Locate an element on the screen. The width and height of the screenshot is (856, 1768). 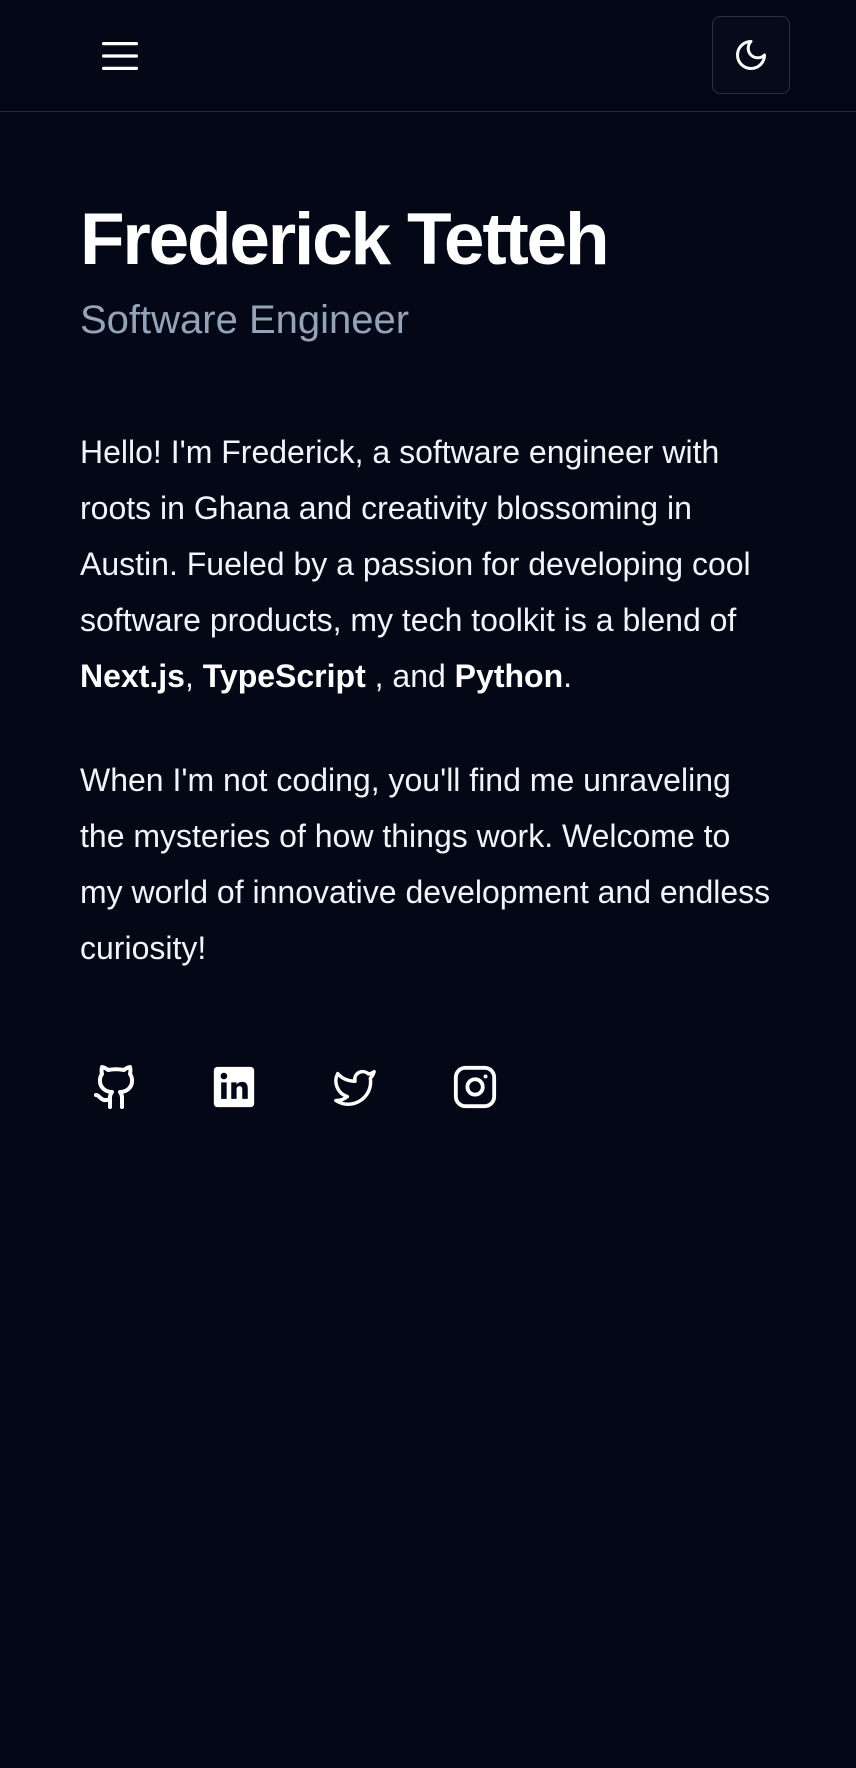
hamburger-menu-icon is located at coordinates (120, 56).